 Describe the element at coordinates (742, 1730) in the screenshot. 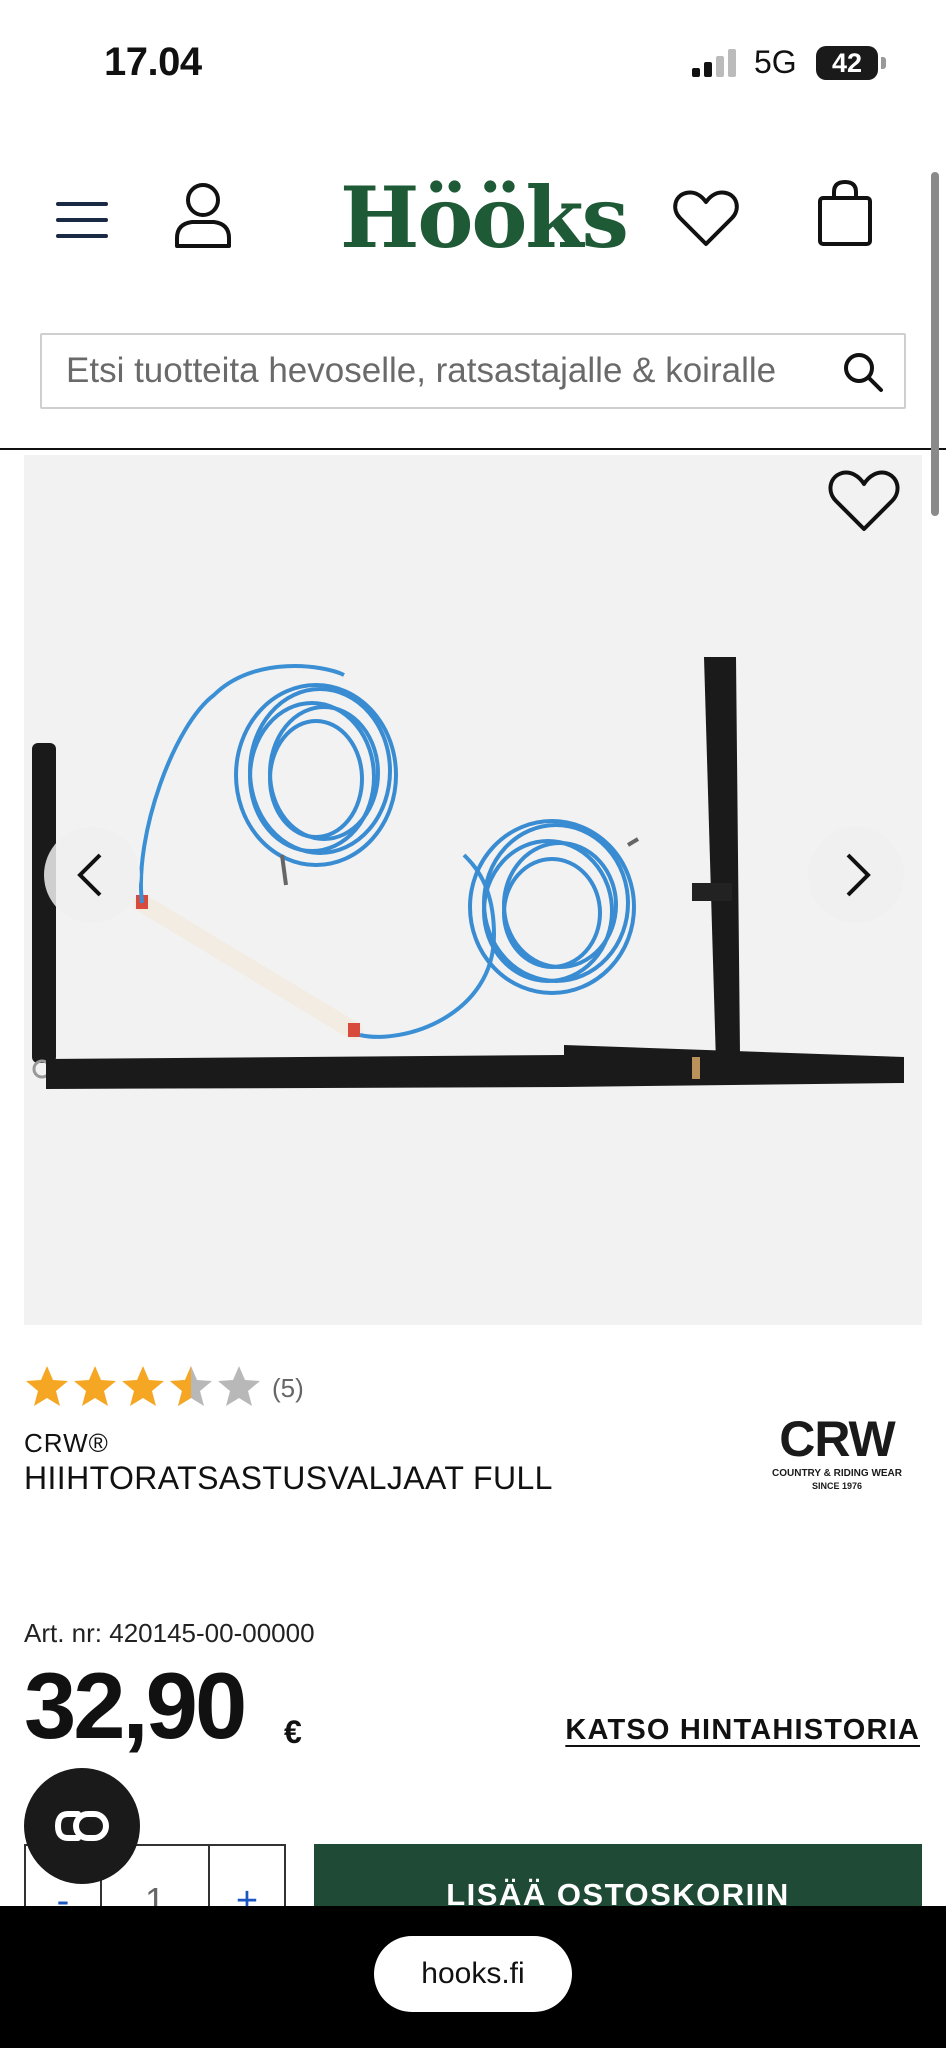

I see `price-history-link: KATSO HINTAHISTORIA` at that location.